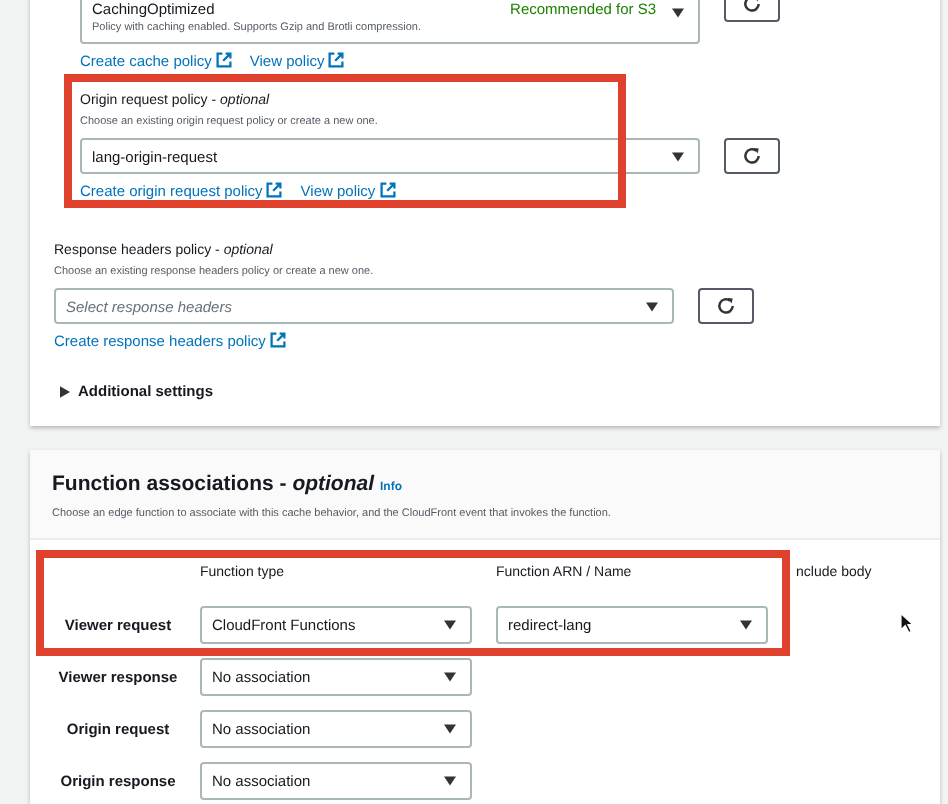 This screenshot has height=804, width=948. Describe the element at coordinates (65, 391) in the screenshot. I see `triangle-icon` at that location.